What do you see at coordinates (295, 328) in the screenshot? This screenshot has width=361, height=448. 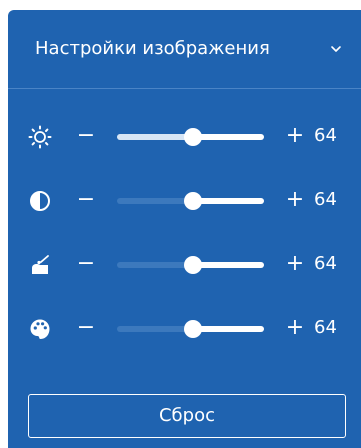 I see `color-increase-button: +` at bounding box center [295, 328].